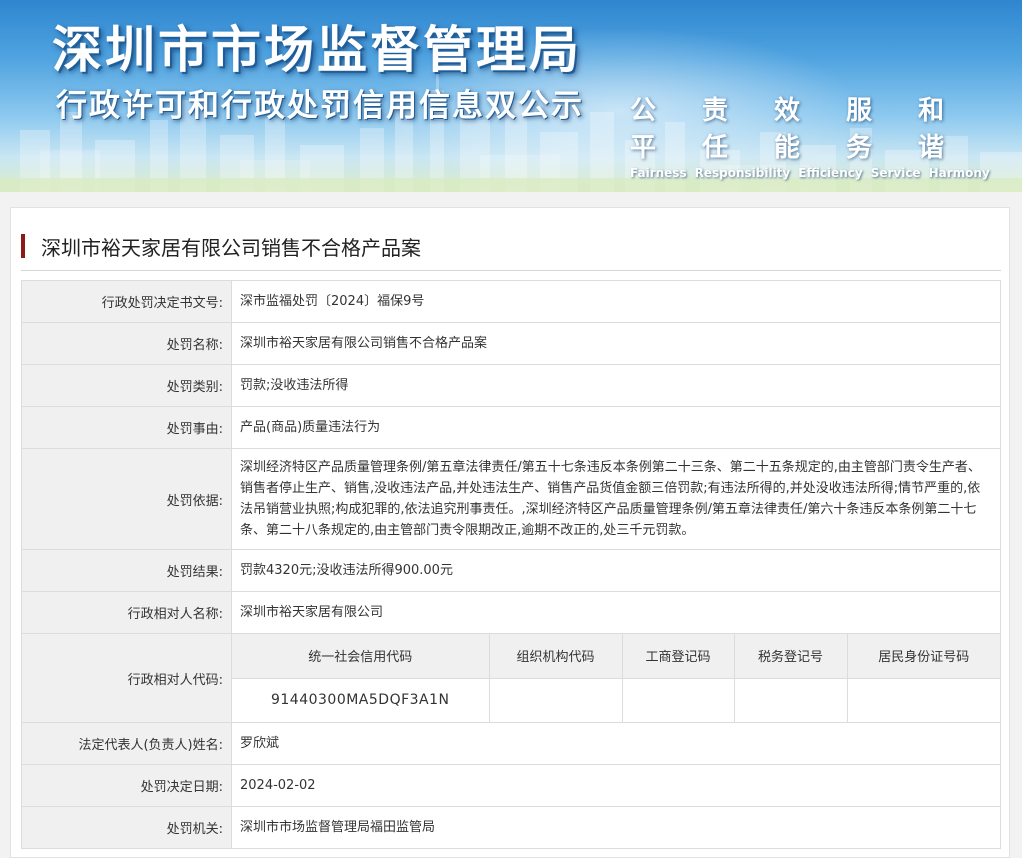 The height and width of the screenshot is (858, 1022). What do you see at coordinates (126, 678) in the screenshot?
I see `party-code-label: 行政相对人代码:` at bounding box center [126, 678].